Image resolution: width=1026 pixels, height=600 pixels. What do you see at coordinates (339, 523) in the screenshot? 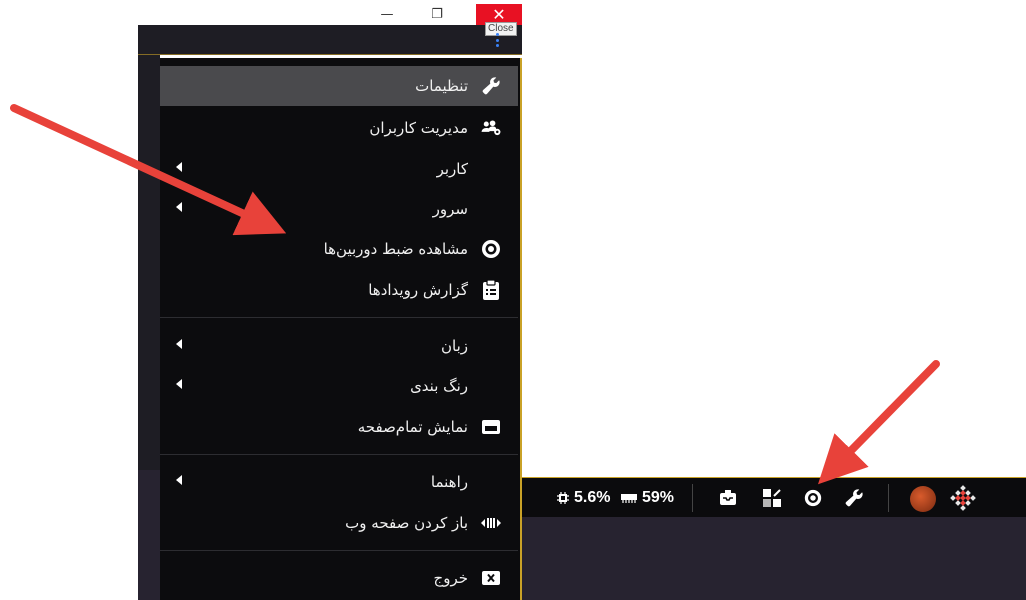
I see `menu-item-open-web: باز کردن صفحه وب` at bounding box center [339, 523].